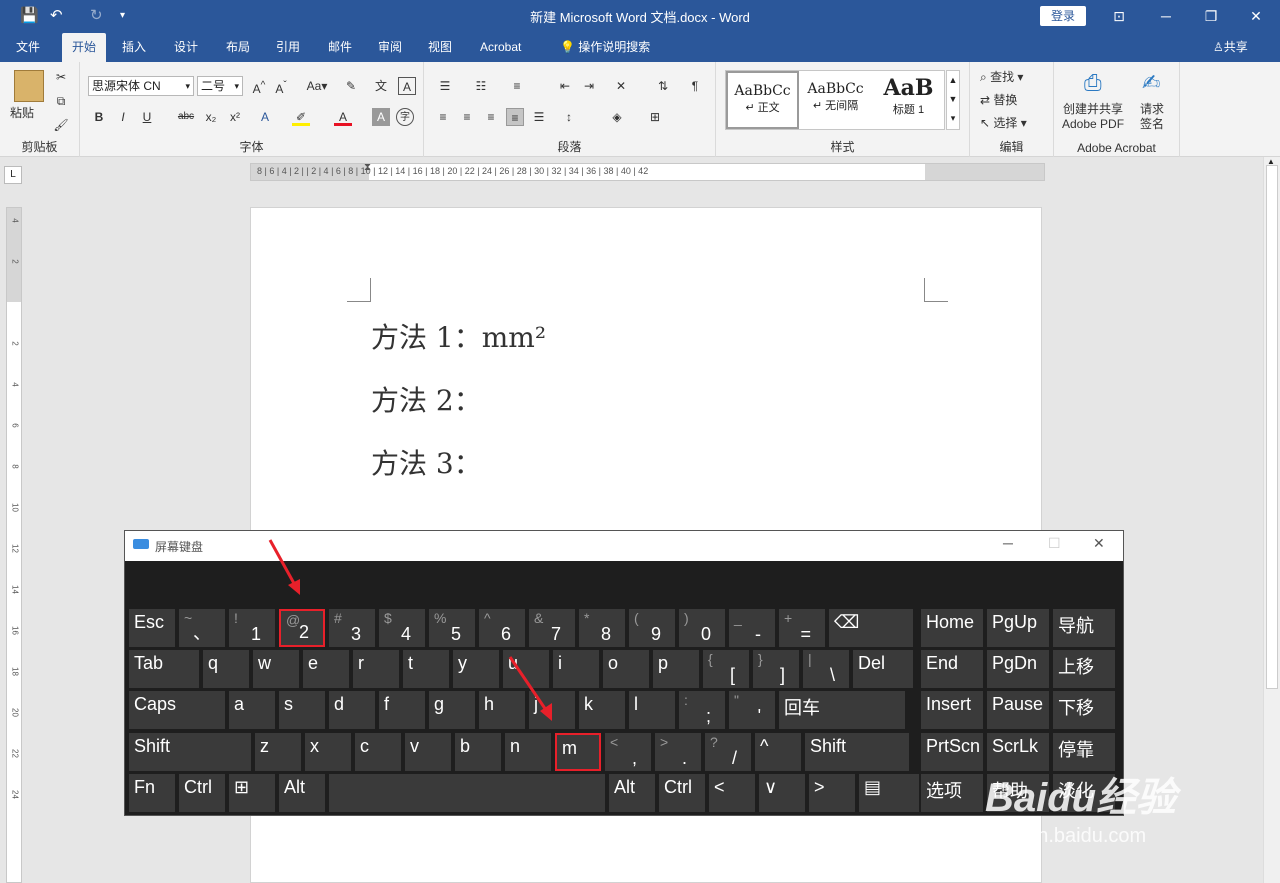 The image size is (1280, 883). Describe the element at coordinates (842, 710) in the screenshot. I see `osk-key: 回车` at that location.